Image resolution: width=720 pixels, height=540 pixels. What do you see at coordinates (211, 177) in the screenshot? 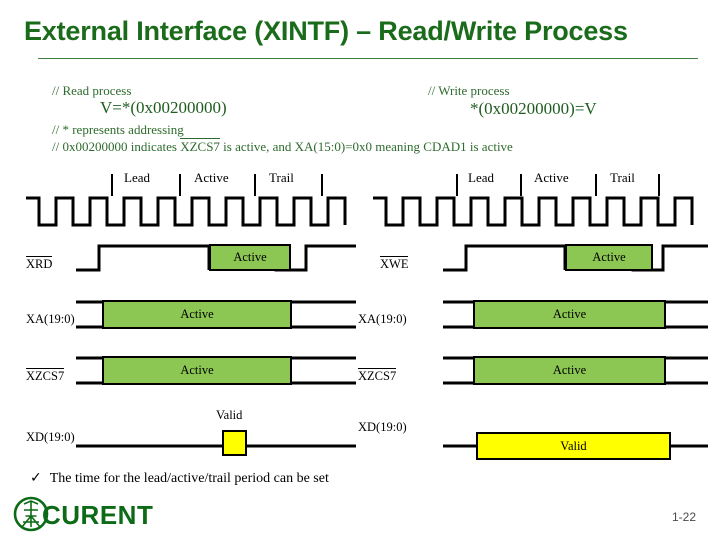
I see `phase-label-active: Active` at bounding box center [211, 177].